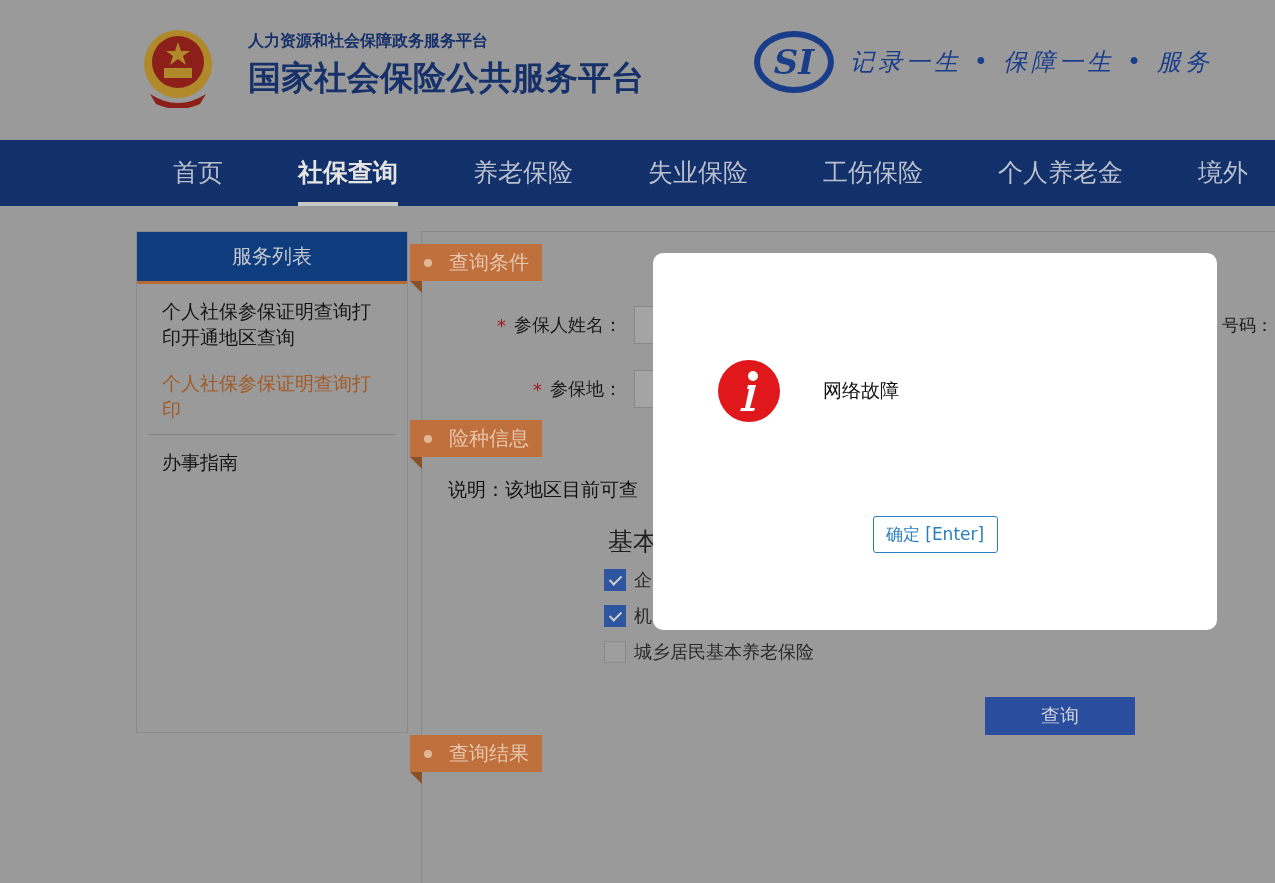 This screenshot has height=883, width=1275. I want to click on platform-title: 国家社会保险公共服务平台, so click(446, 78).